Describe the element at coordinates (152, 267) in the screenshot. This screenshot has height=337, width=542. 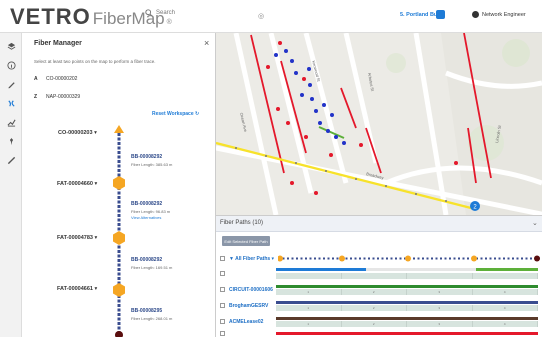
I see `segment-length: Fiber Length: 169.51 m` at that location.